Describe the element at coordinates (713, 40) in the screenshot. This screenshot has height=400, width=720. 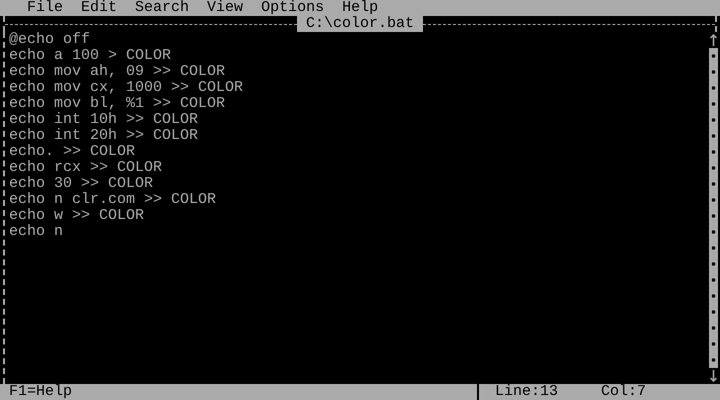
I see `scroll-up-icon` at that location.